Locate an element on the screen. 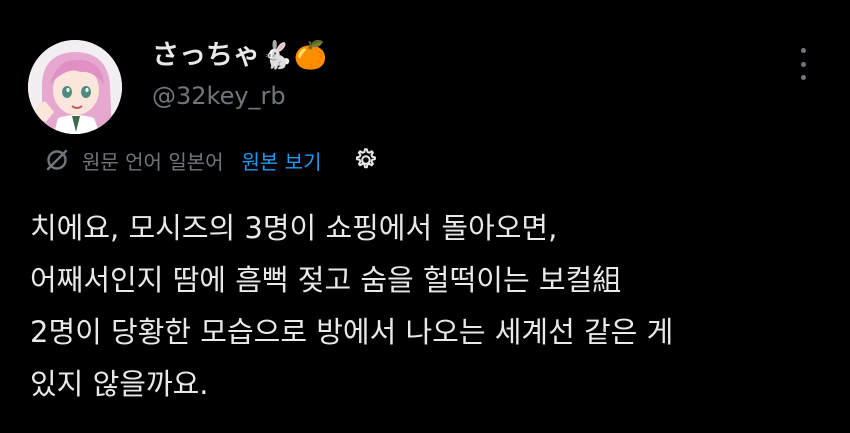 This screenshot has height=433, width=850. tweet-text-line: 치에요, 모시즈의 3명이 쇼핑에서 돌아오면, is located at coordinates (294, 228).